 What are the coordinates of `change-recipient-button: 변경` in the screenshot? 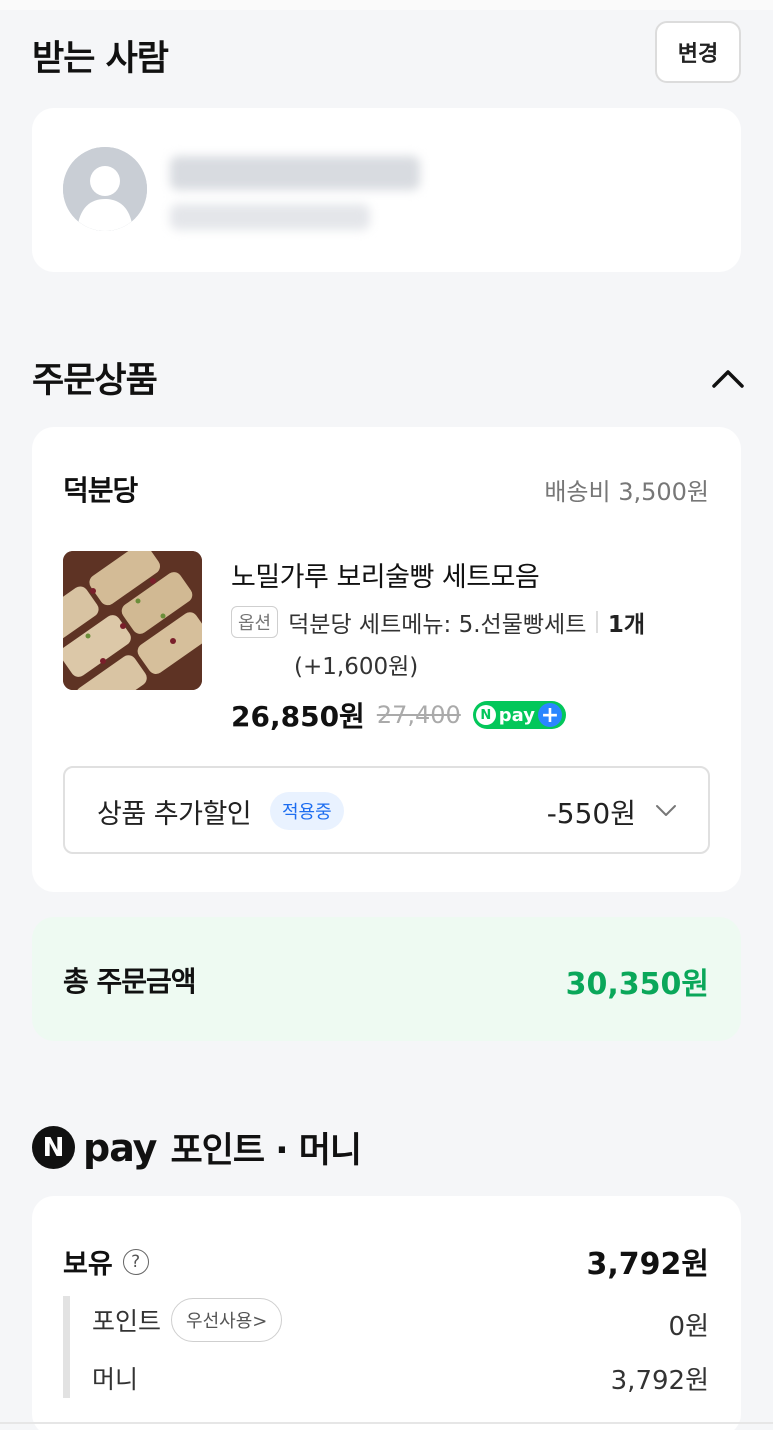 It's located at (698, 52).